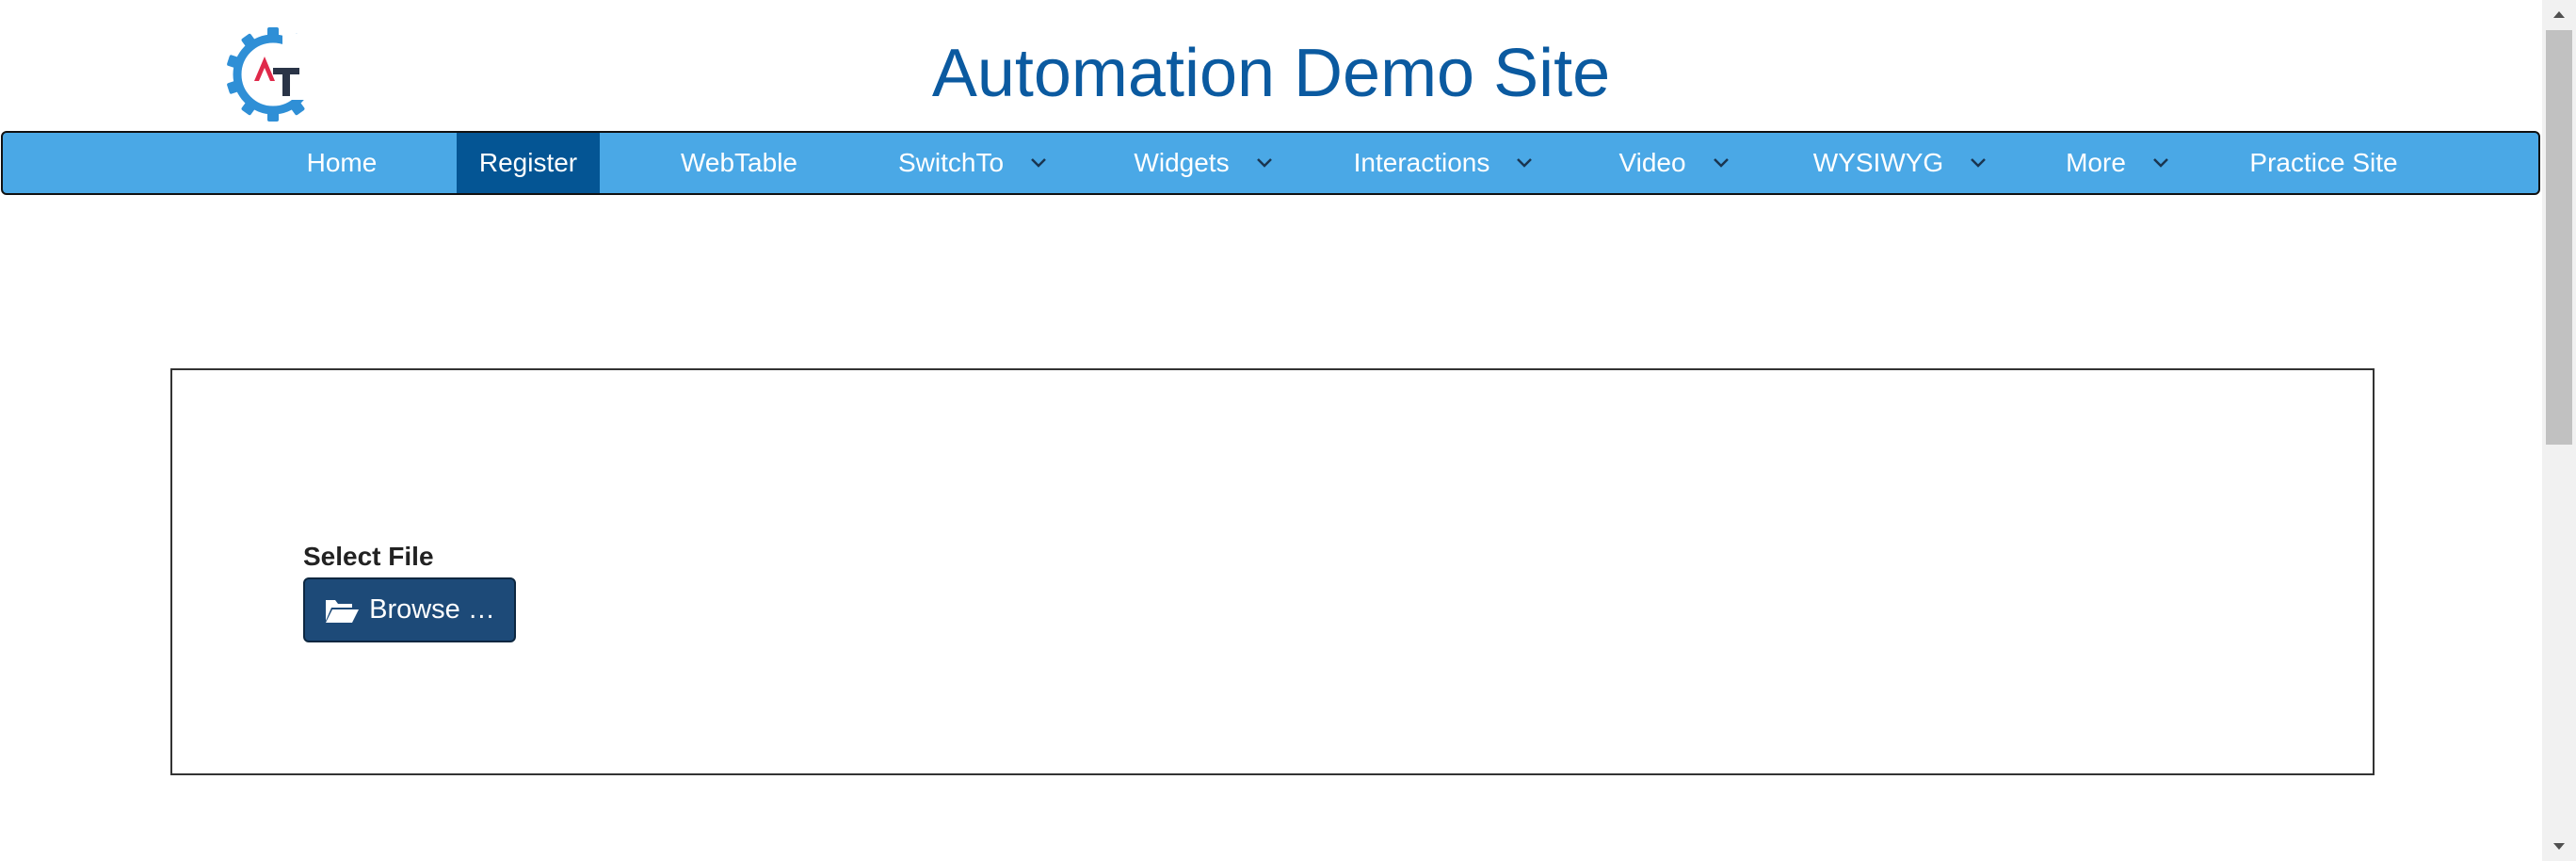  I want to click on nav-widgets: Widgets, so click(1203, 163).